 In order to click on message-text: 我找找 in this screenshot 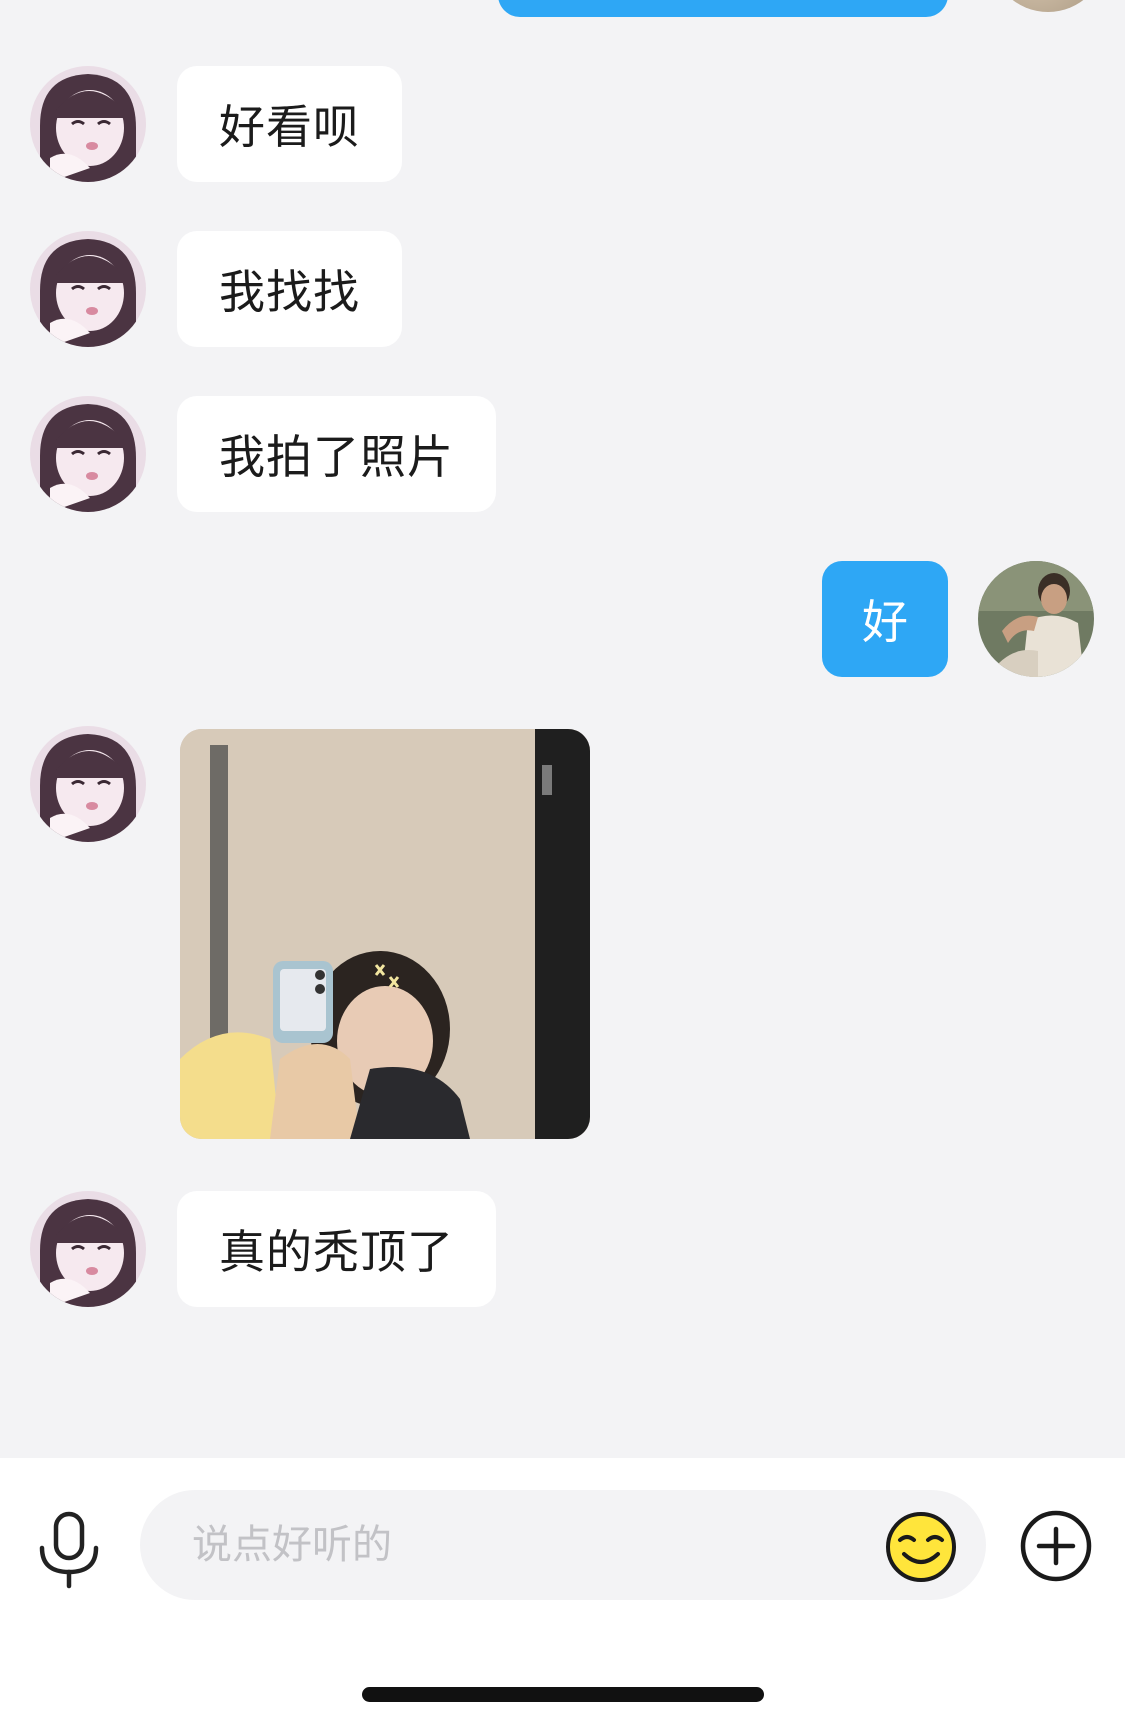, I will do `click(289, 292)`.